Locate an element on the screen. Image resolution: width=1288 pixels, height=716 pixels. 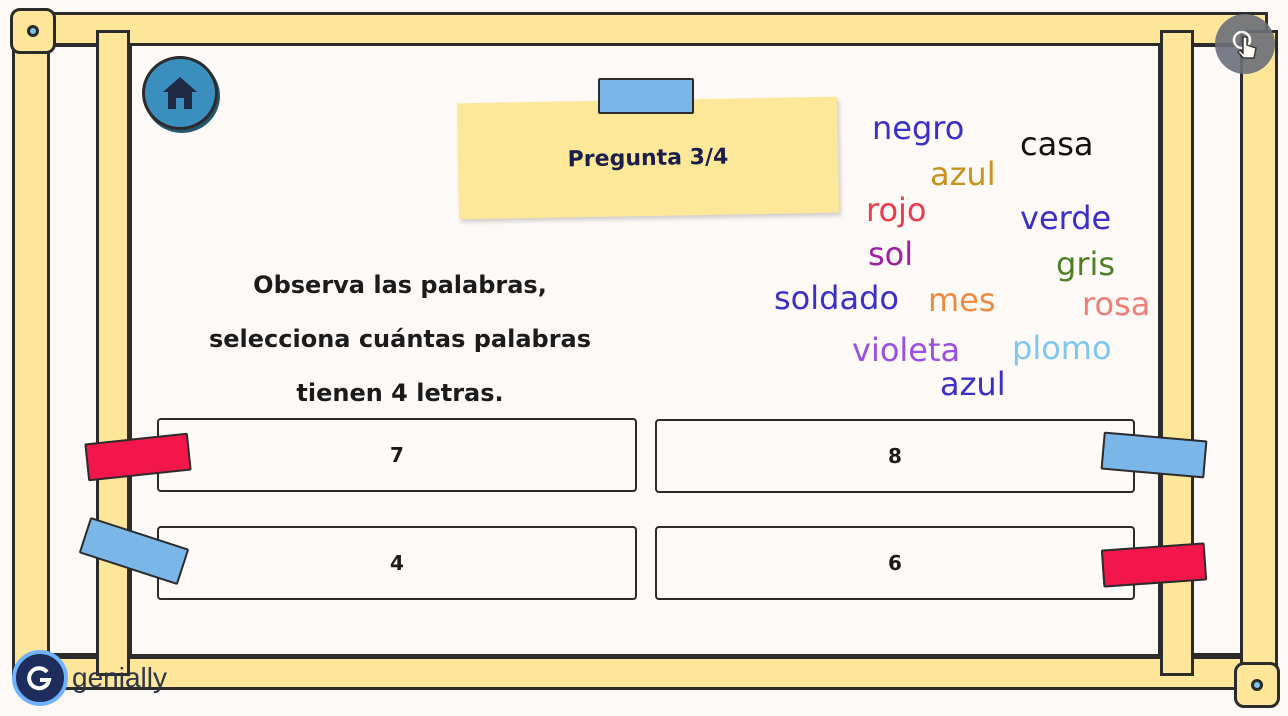
word-item: verde is located at coordinates (1066, 218).